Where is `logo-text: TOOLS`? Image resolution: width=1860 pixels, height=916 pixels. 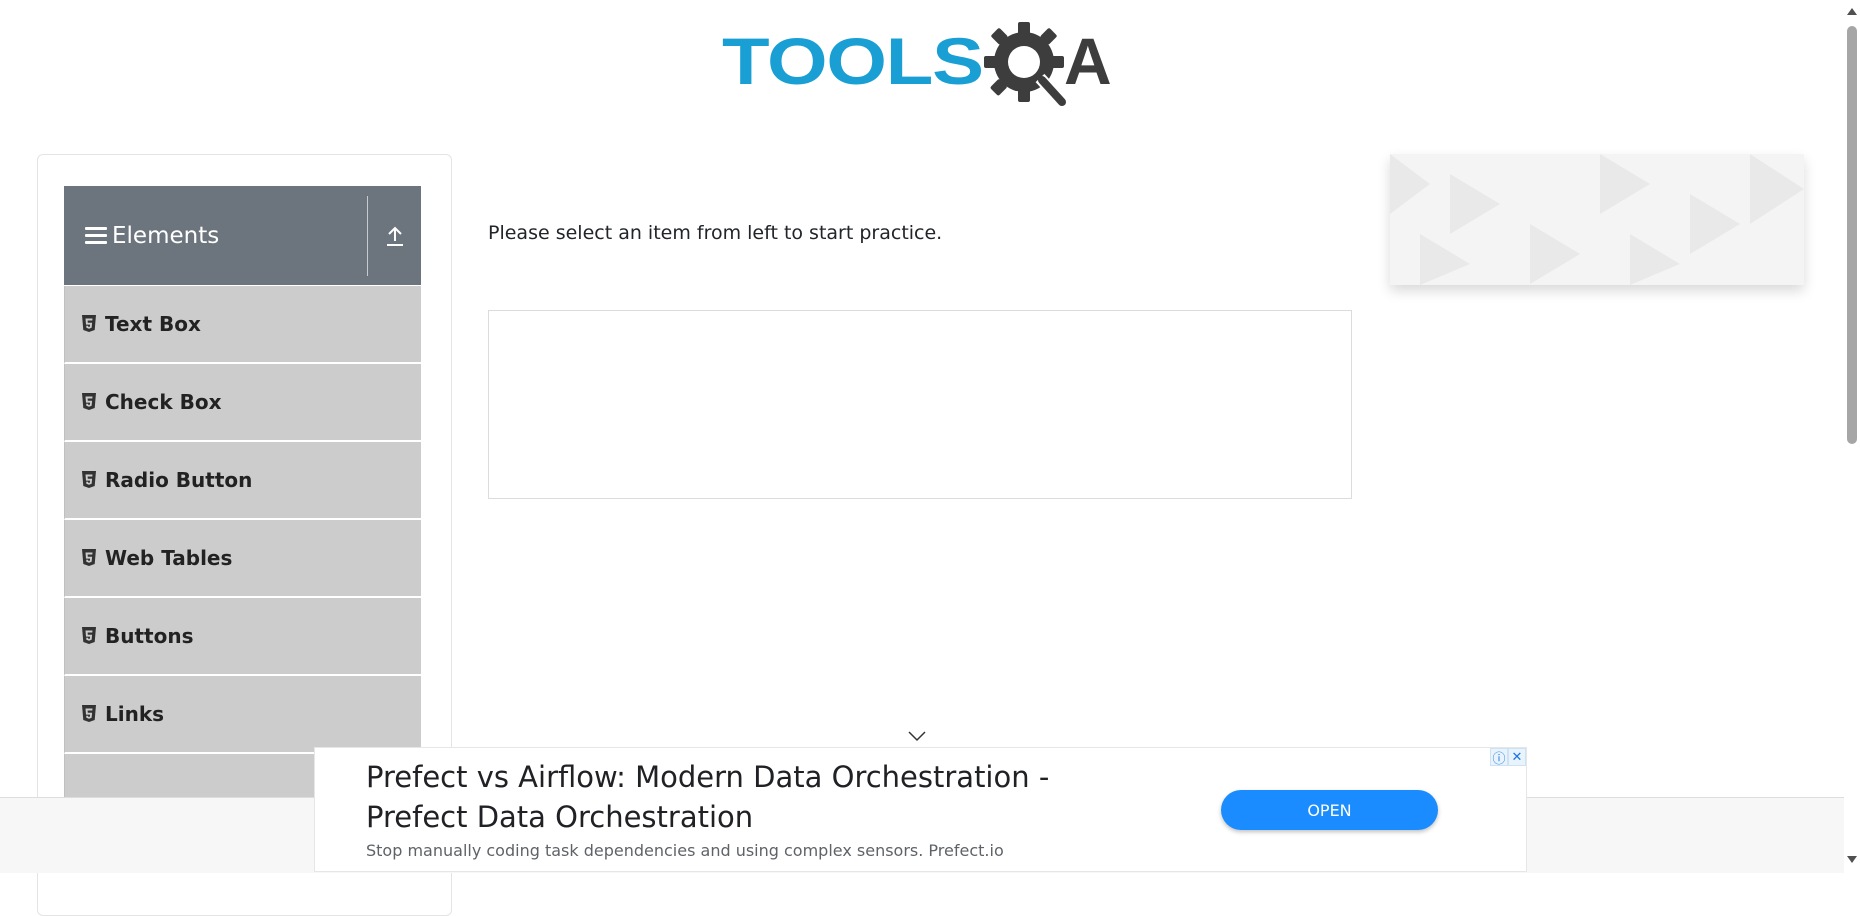
logo-text: TOOLS is located at coordinates (853, 61).